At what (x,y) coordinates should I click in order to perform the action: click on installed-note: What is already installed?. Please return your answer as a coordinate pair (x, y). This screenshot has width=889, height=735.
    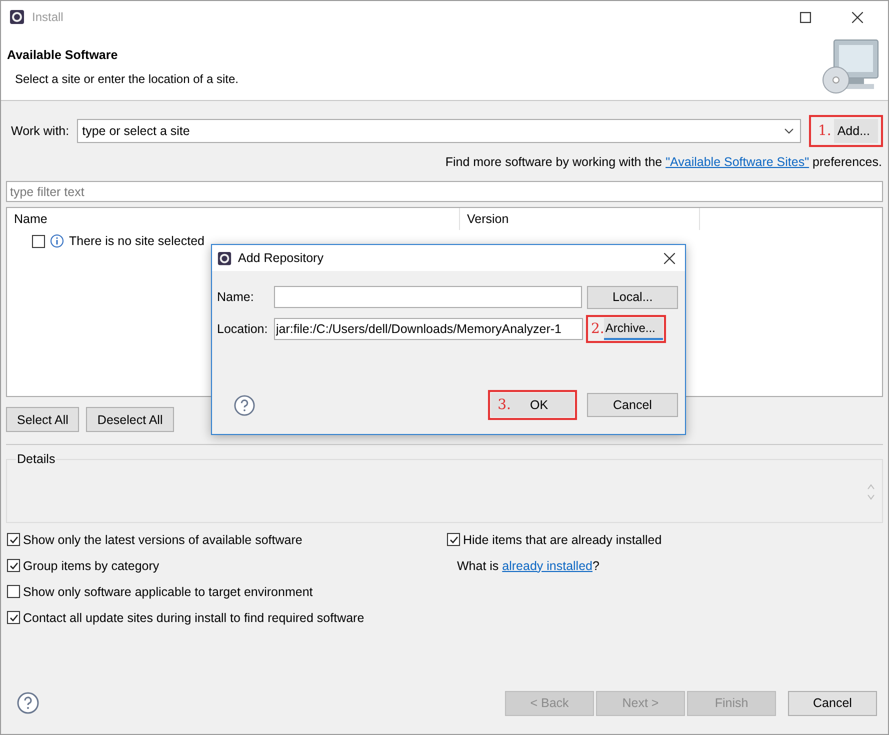
    Looking at the image, I should click on (528, 566).